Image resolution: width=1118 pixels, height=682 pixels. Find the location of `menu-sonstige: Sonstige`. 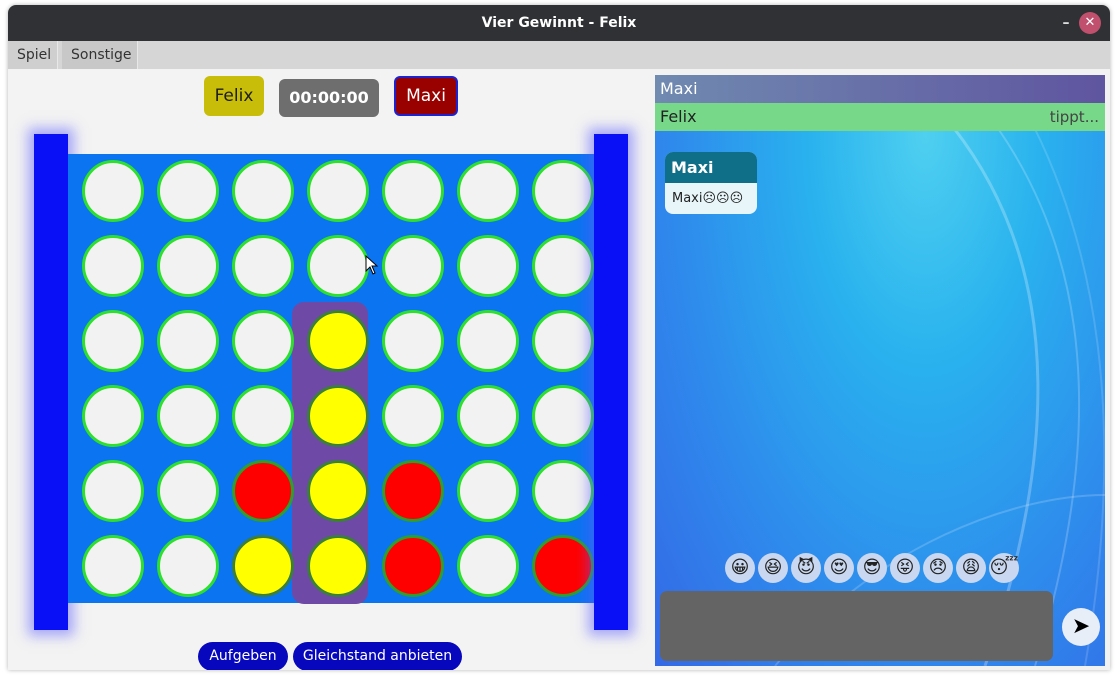

menu-sonstige: Sonstige is located at coordinates (100, 55).